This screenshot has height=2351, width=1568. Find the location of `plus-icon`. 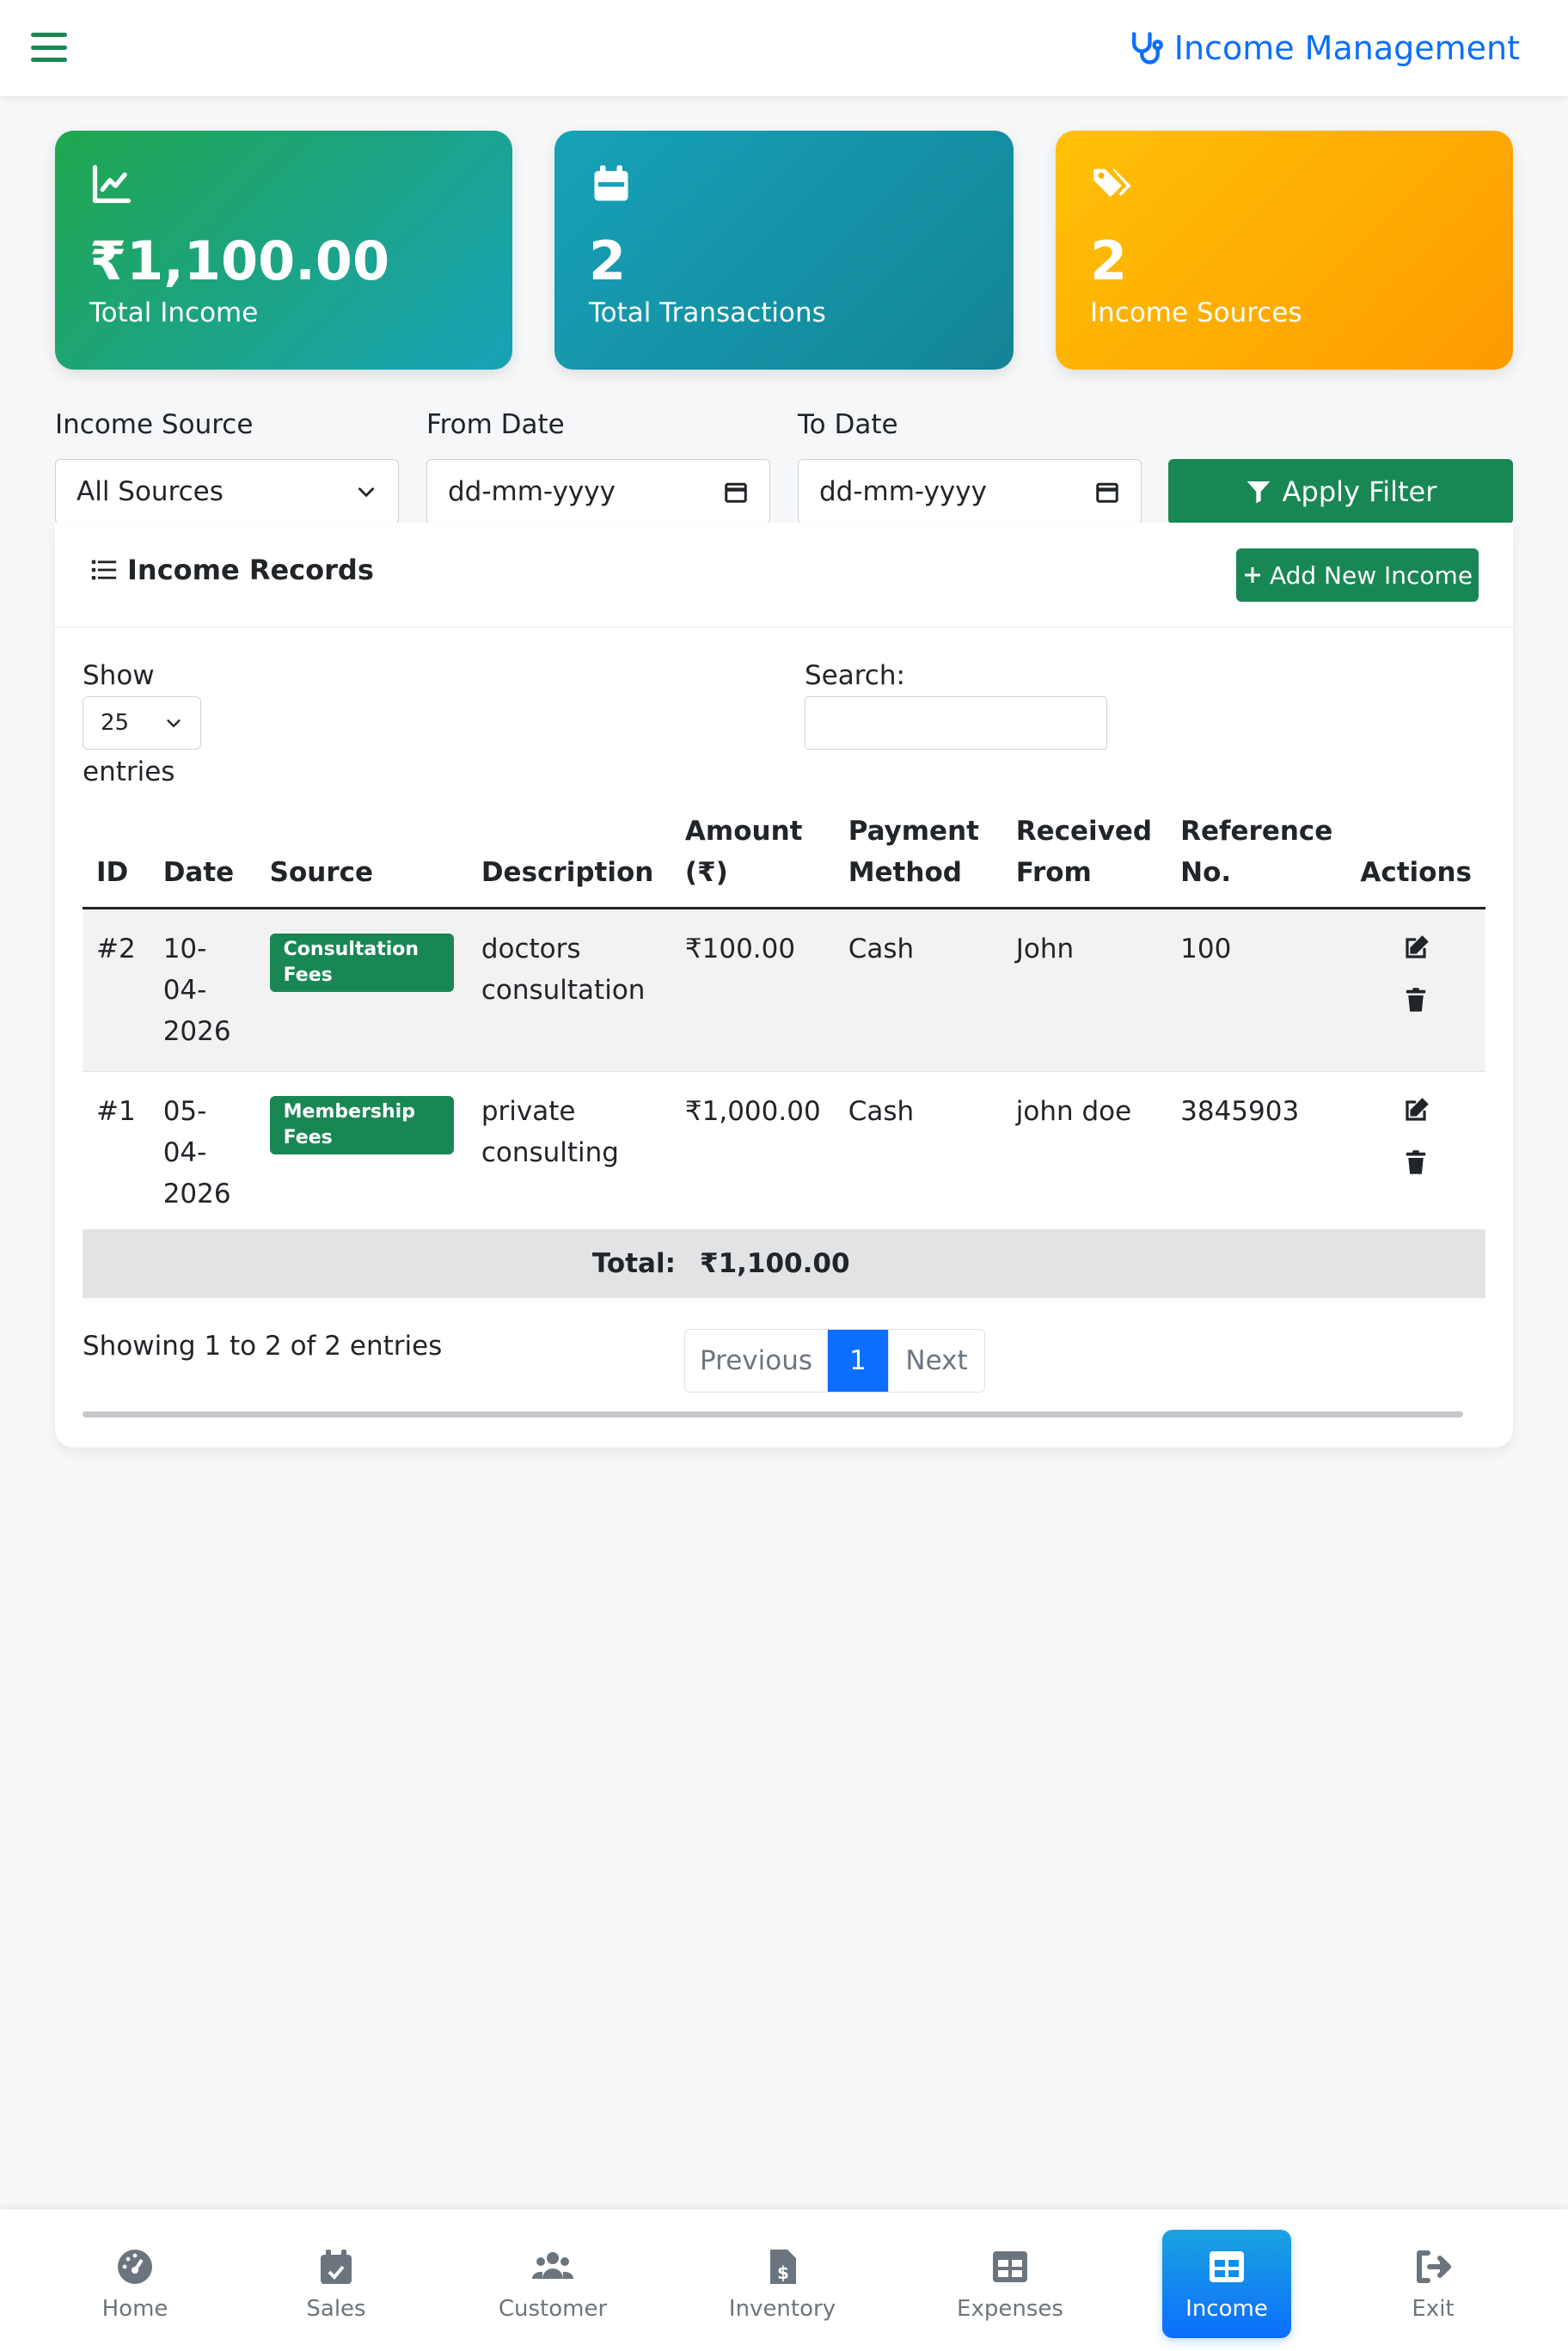

plus-icon is located at coordinates (1252, 575).